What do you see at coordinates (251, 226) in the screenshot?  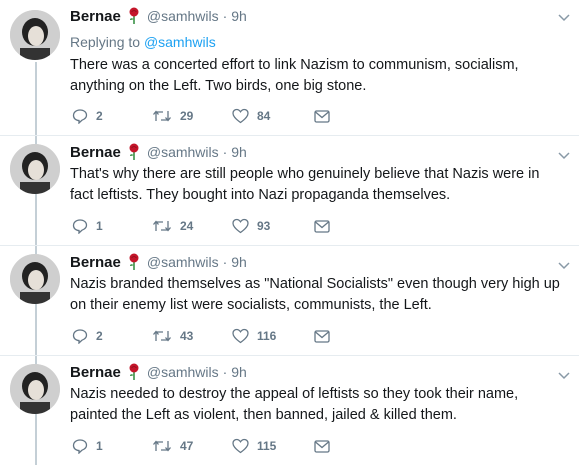 I see `like-button: 93` at bounding box center [251, 226].